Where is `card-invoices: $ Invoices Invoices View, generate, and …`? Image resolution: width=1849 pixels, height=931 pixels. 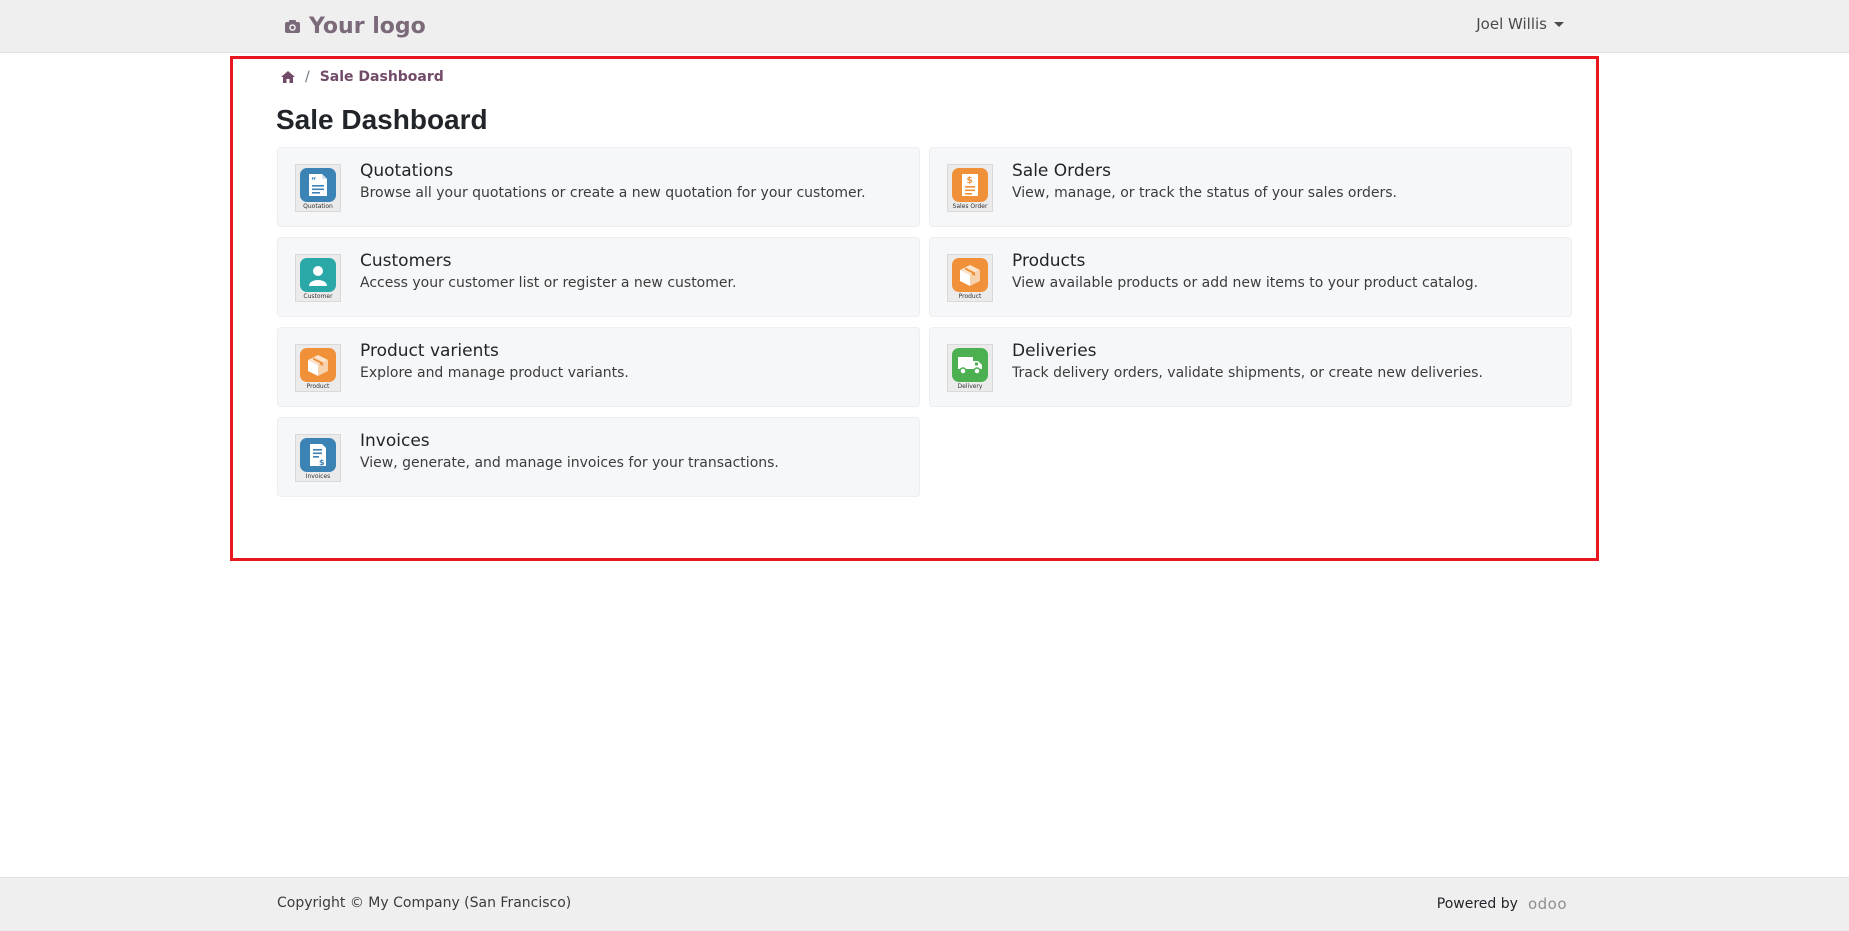
card-invoices: $ Invoices Invoices View, generate, and … is located at coordinates (598, 457).